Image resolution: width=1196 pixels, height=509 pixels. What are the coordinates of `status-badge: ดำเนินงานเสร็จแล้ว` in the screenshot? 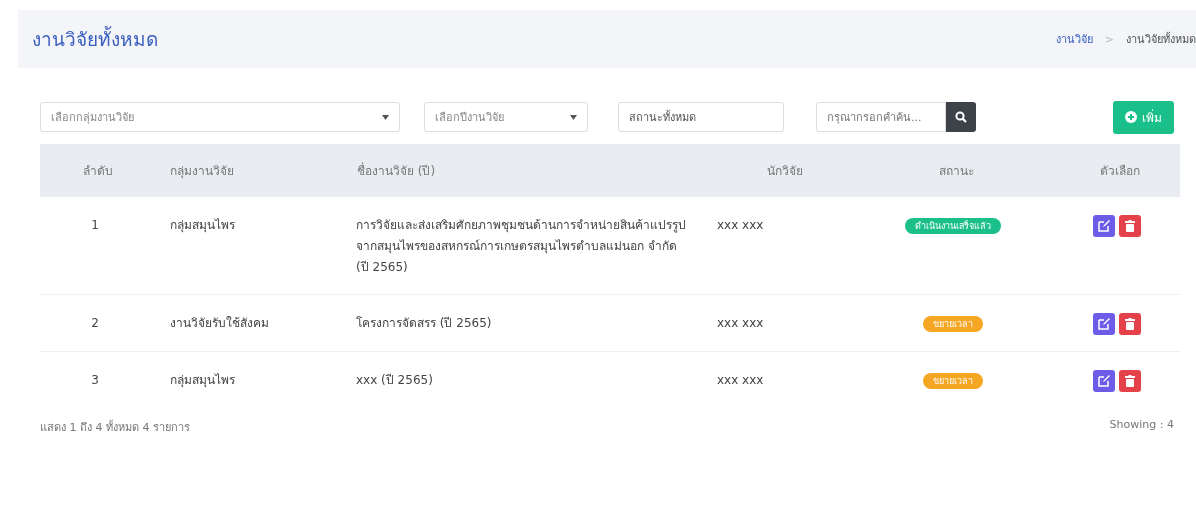 It's located at (953, 226).